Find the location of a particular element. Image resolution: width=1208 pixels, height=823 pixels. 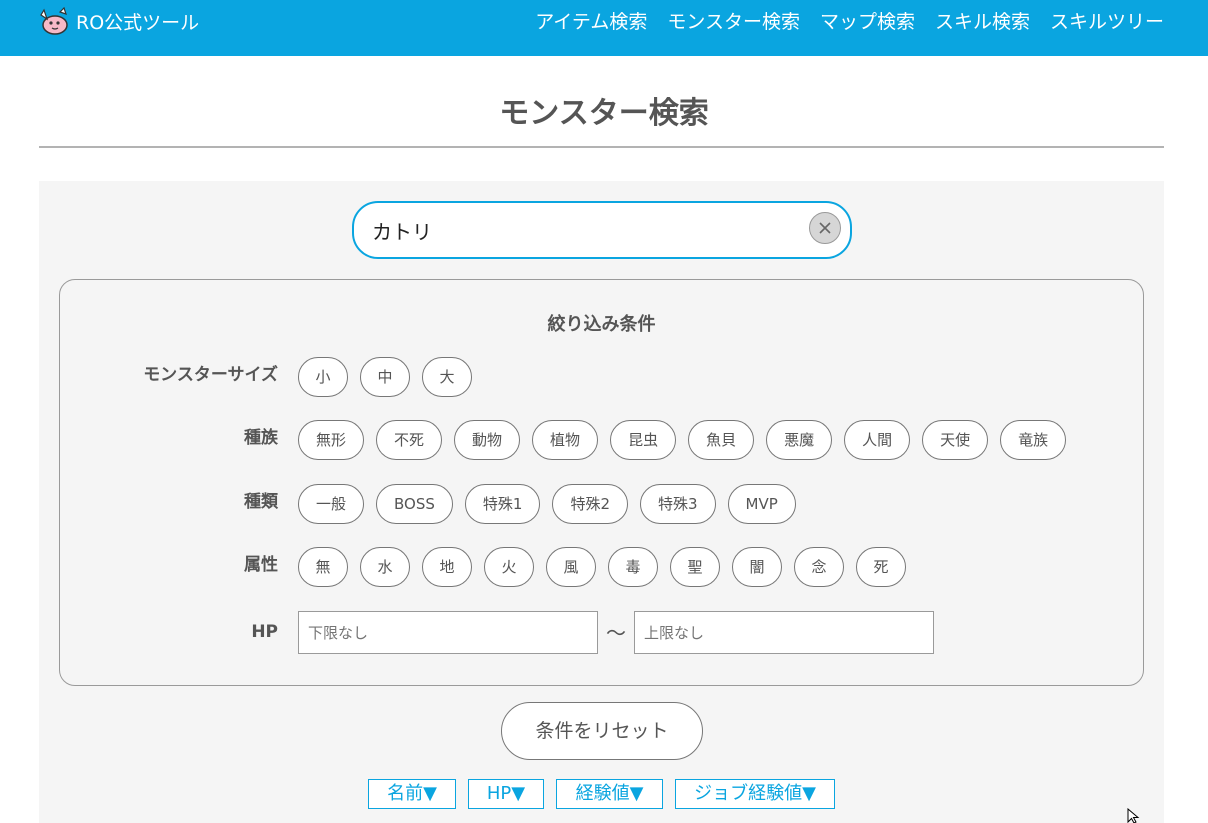

race-option: 不死 is located at coordinates (409, 440).